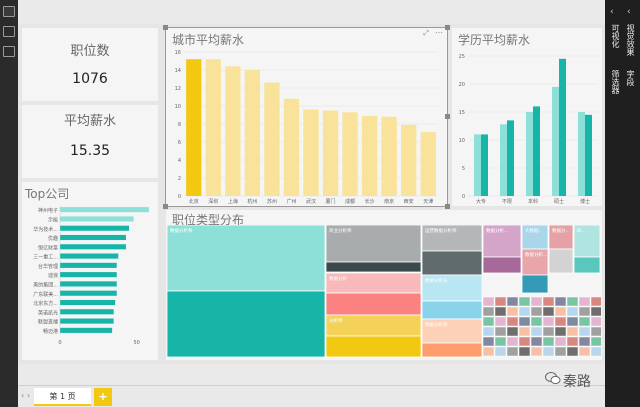 The width and height of the screenshot is (640, 407). I want to click on wechat-logo-icon, so click(553, 378).